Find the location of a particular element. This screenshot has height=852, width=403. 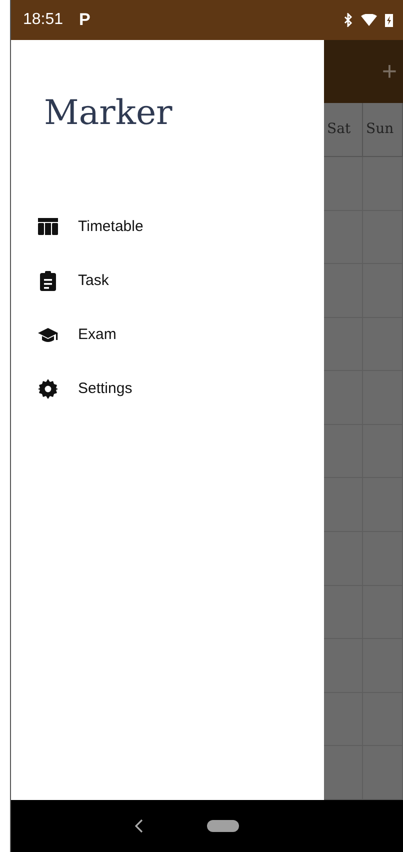

app-title: Marker is located at coordinates (108, 113).